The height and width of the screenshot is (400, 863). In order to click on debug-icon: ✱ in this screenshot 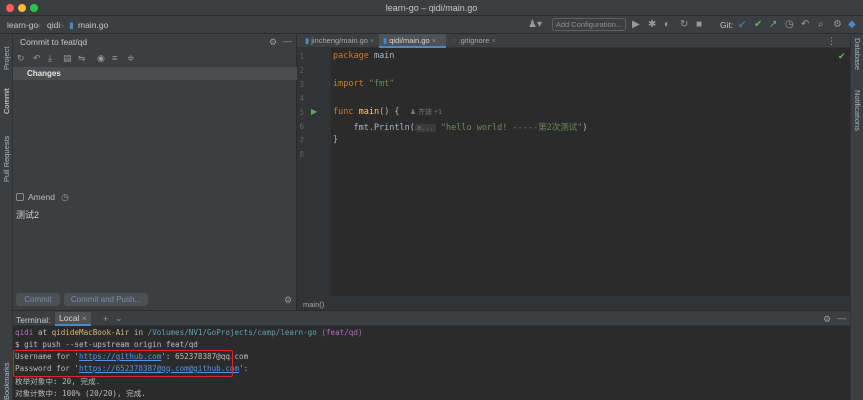, I will do `click(652, 25)`.